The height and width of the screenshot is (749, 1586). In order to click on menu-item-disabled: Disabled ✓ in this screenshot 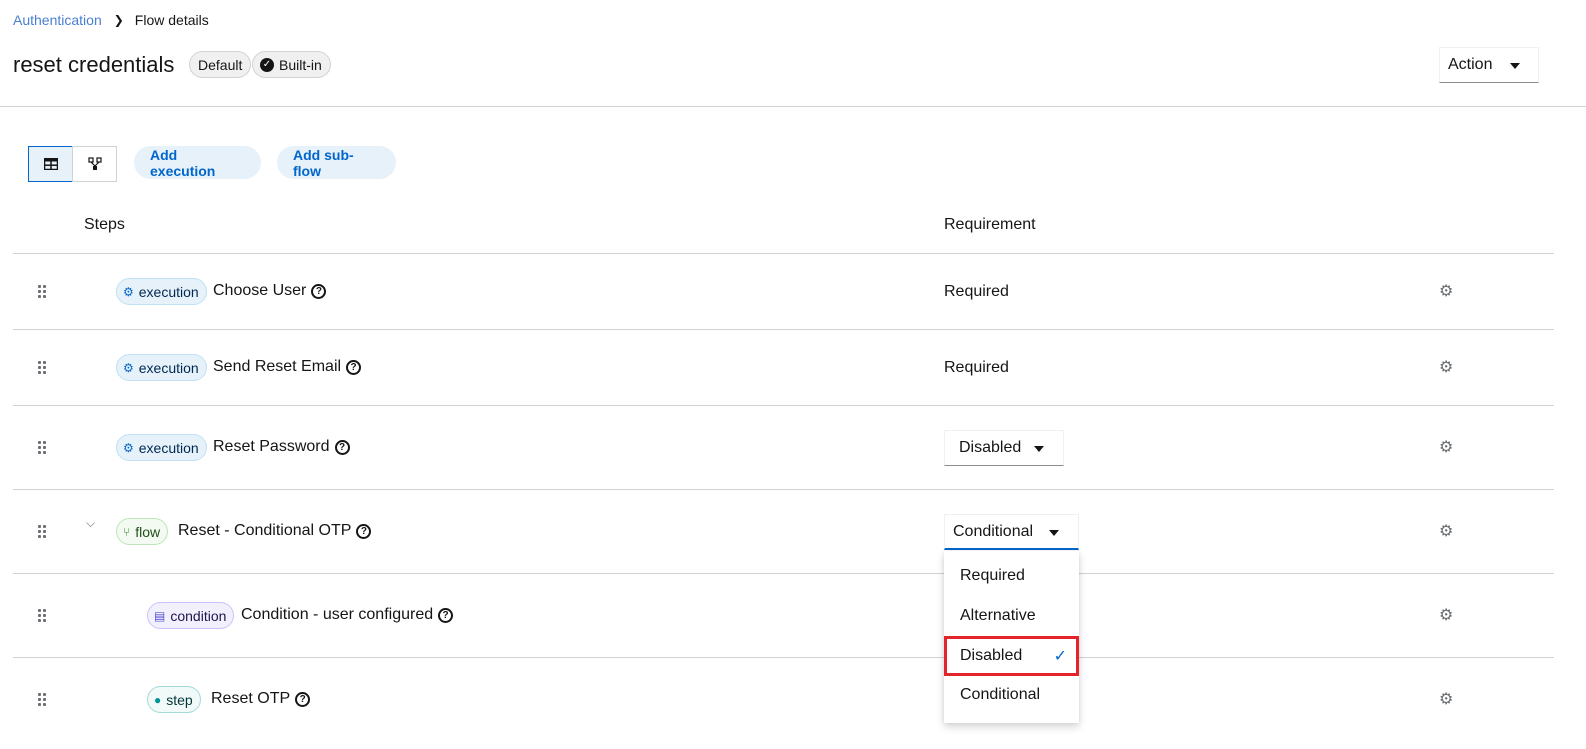, I will do `click(1011, 656)`.